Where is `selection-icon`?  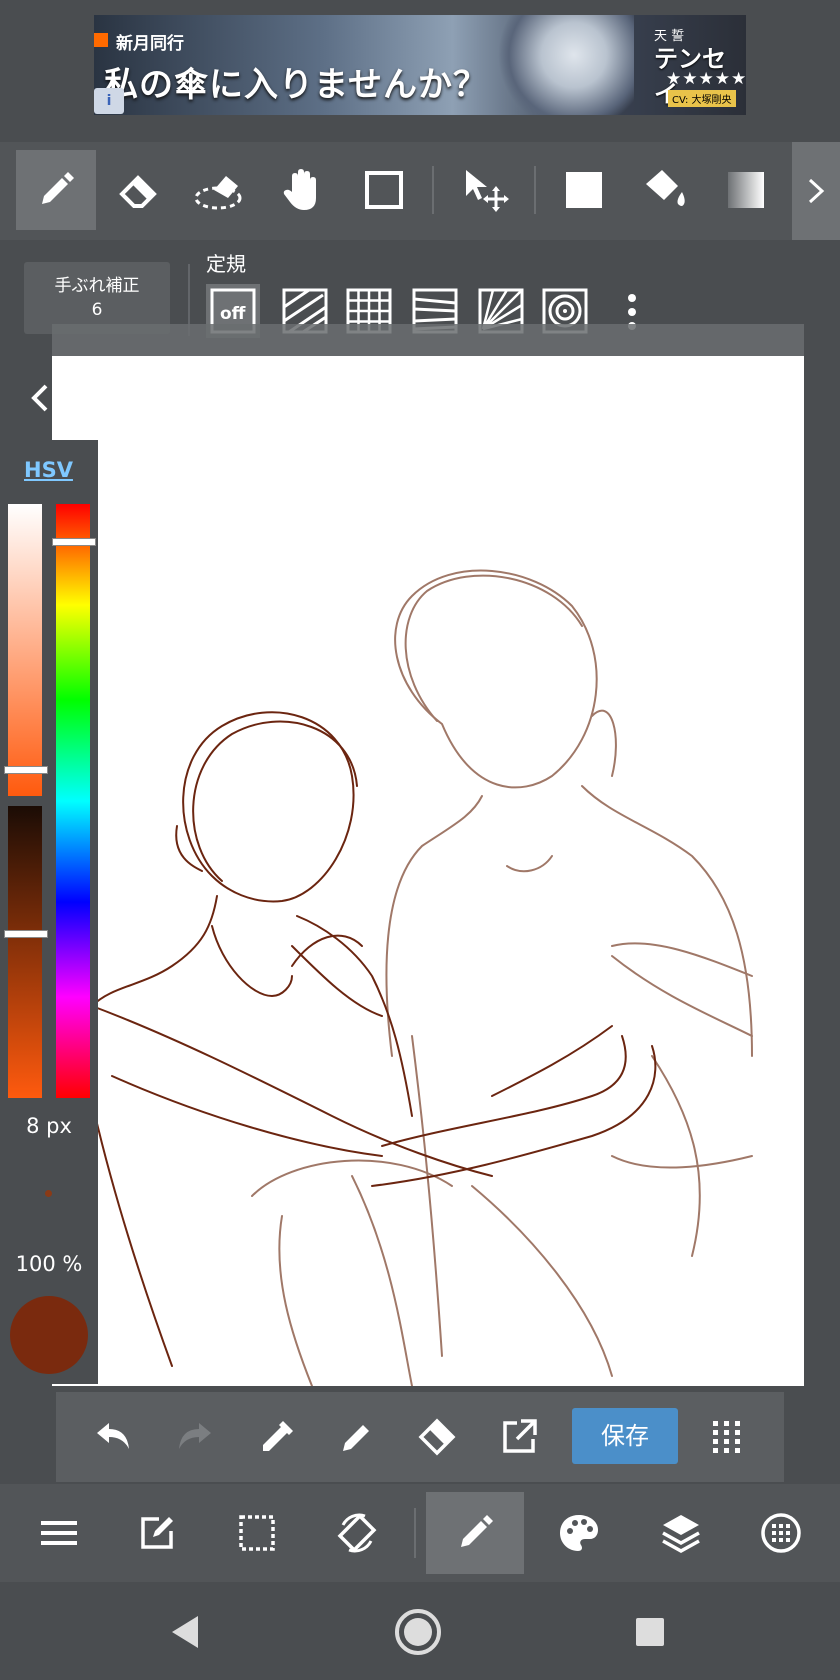 selection-icon is located at coordinates (257, 1533).